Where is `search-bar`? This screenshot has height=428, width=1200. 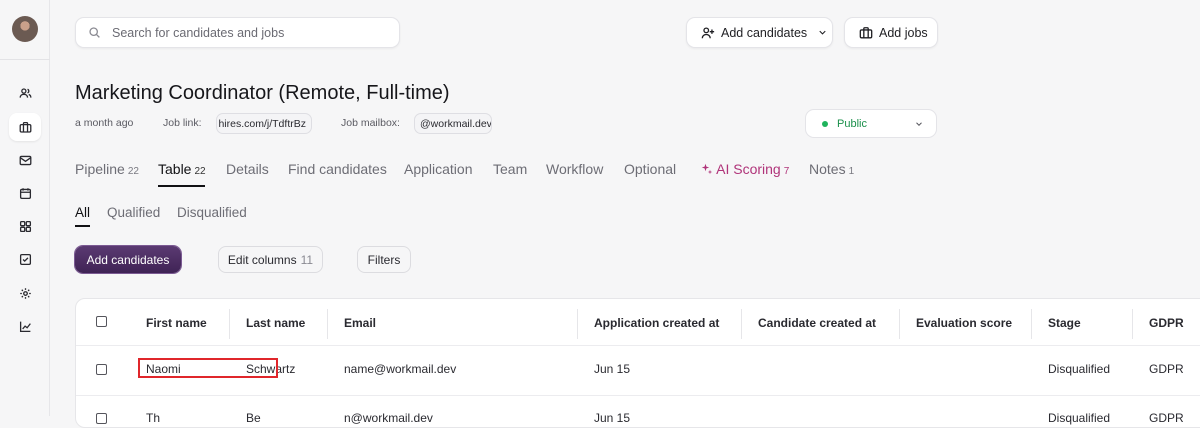
search-bar is located at coordinates (237, 32).